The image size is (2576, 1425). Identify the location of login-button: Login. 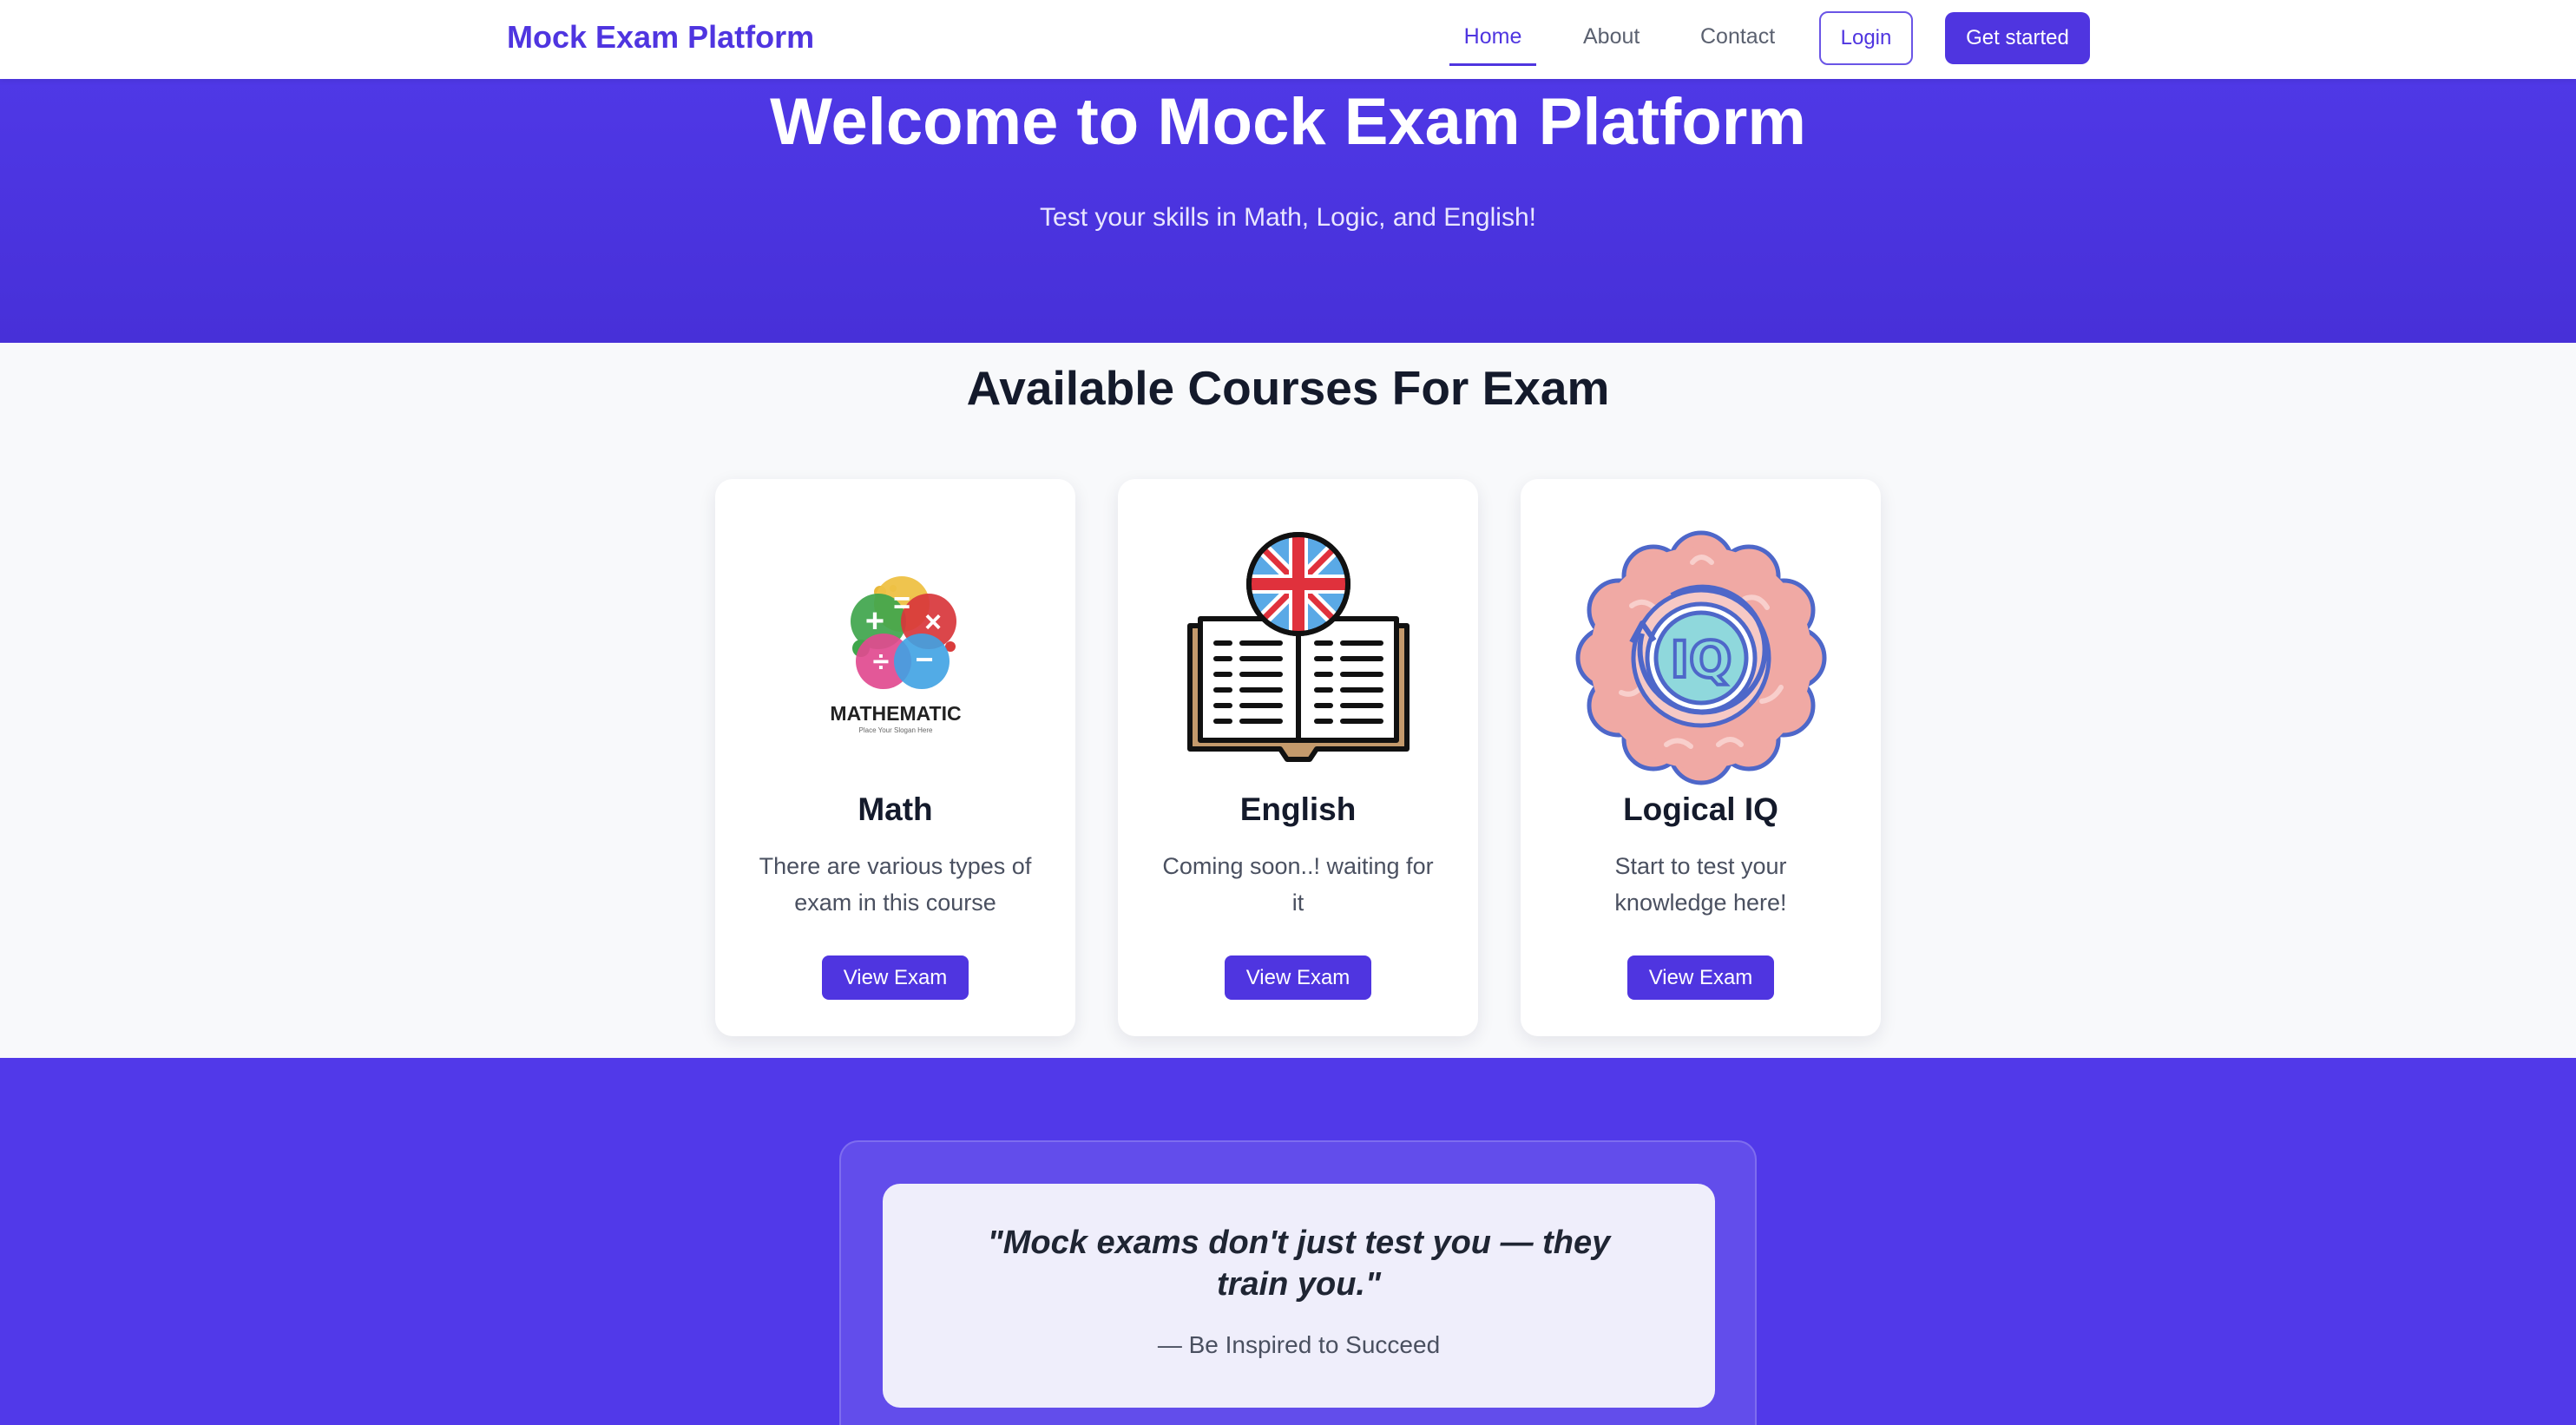
(1866, 38).